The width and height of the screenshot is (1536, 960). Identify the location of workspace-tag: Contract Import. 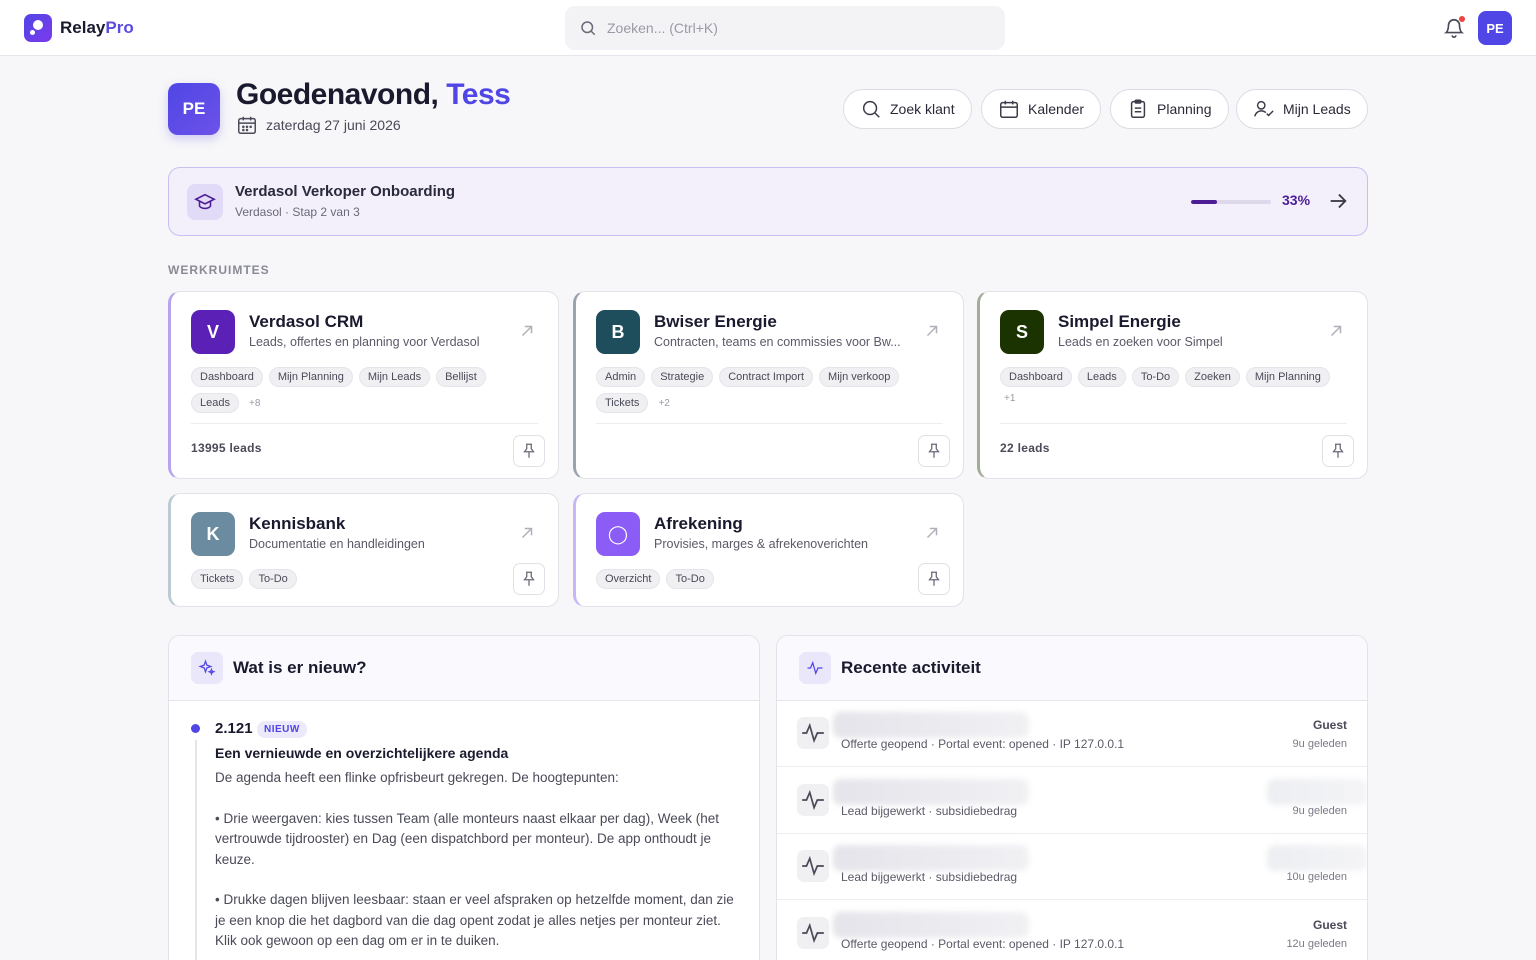
(766, 377).